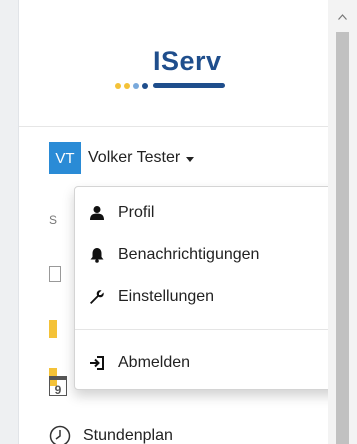 The height and width of the screenshot is (444, 357). What do you see at coordinates (97, 297) in the screenshot?
I see `wrench-icon` at bounding box center [97, 297].